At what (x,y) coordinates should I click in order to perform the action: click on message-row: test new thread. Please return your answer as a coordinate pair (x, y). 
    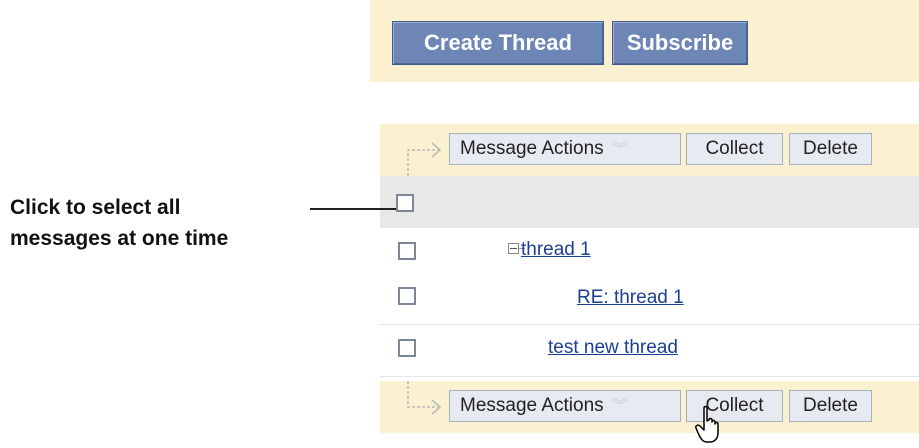
    Looking at the image, I should click on (649, 351).